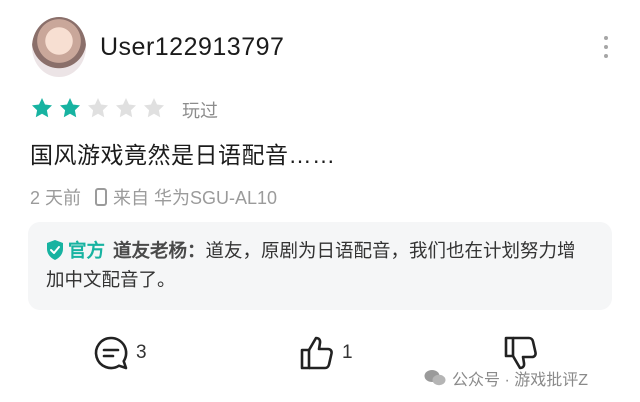  I want to click on comment-button: 3, so click(119, 353).